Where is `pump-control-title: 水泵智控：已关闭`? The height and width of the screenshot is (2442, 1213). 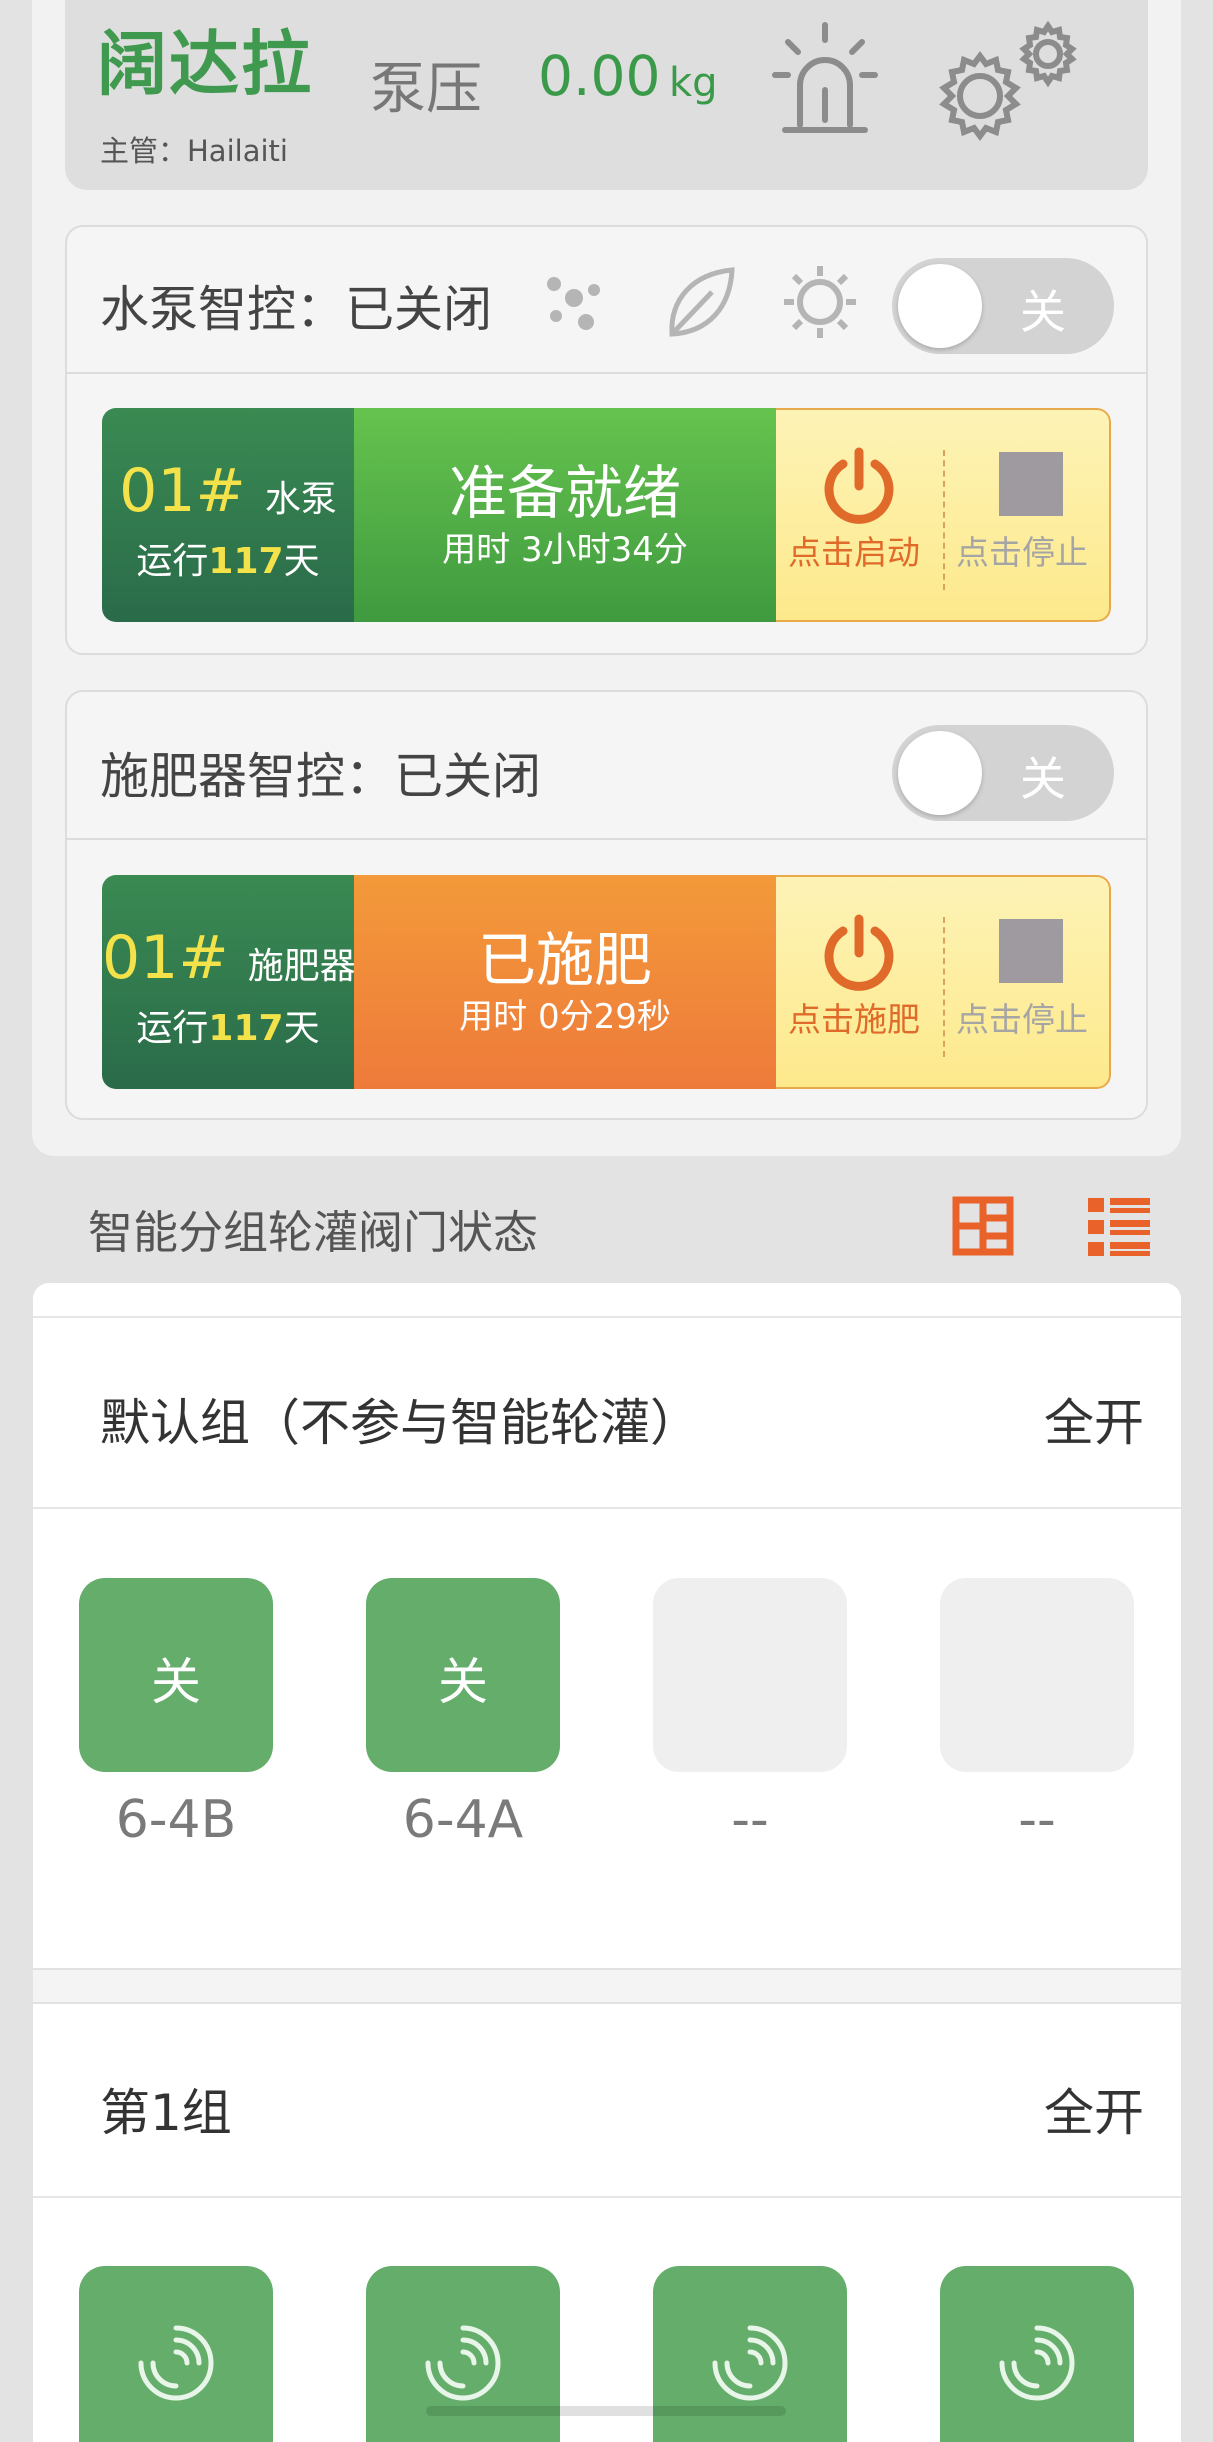
pump-control-title: 水泵智控：已关闭 is located at coordinates (296, 309).